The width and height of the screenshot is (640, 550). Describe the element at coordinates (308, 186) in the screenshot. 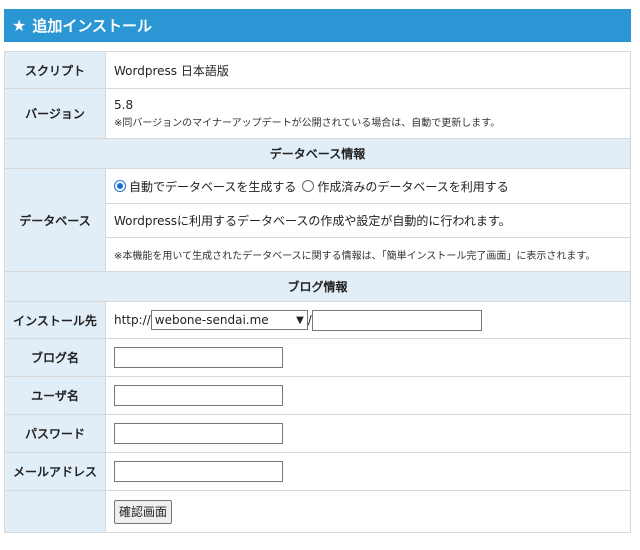

I see `radio-existing-db` at that location.